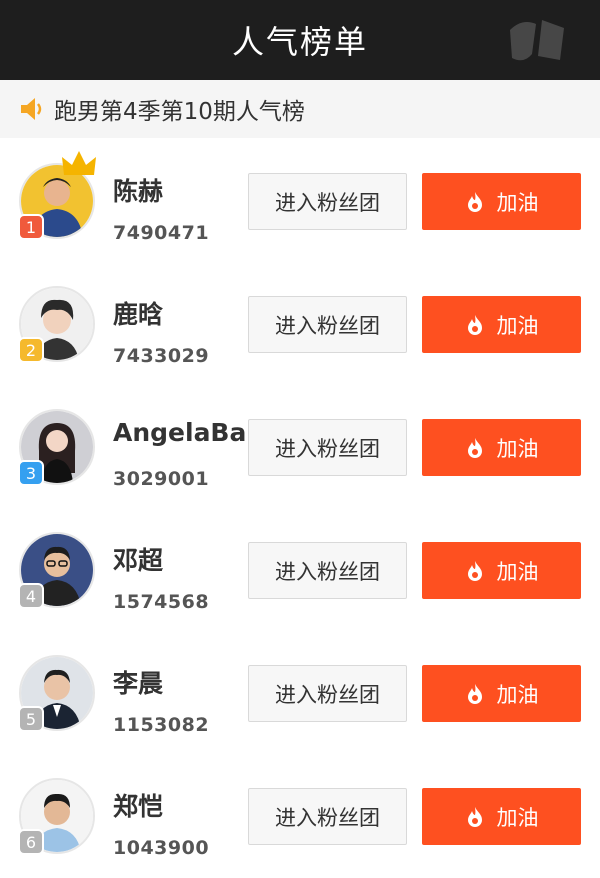 The width and height of the screenshot is (600, 878). What do you see at coordinates (138, 806) in the screenshot?
I see `star-name: 郑恺` at bounding box center [138, 806].